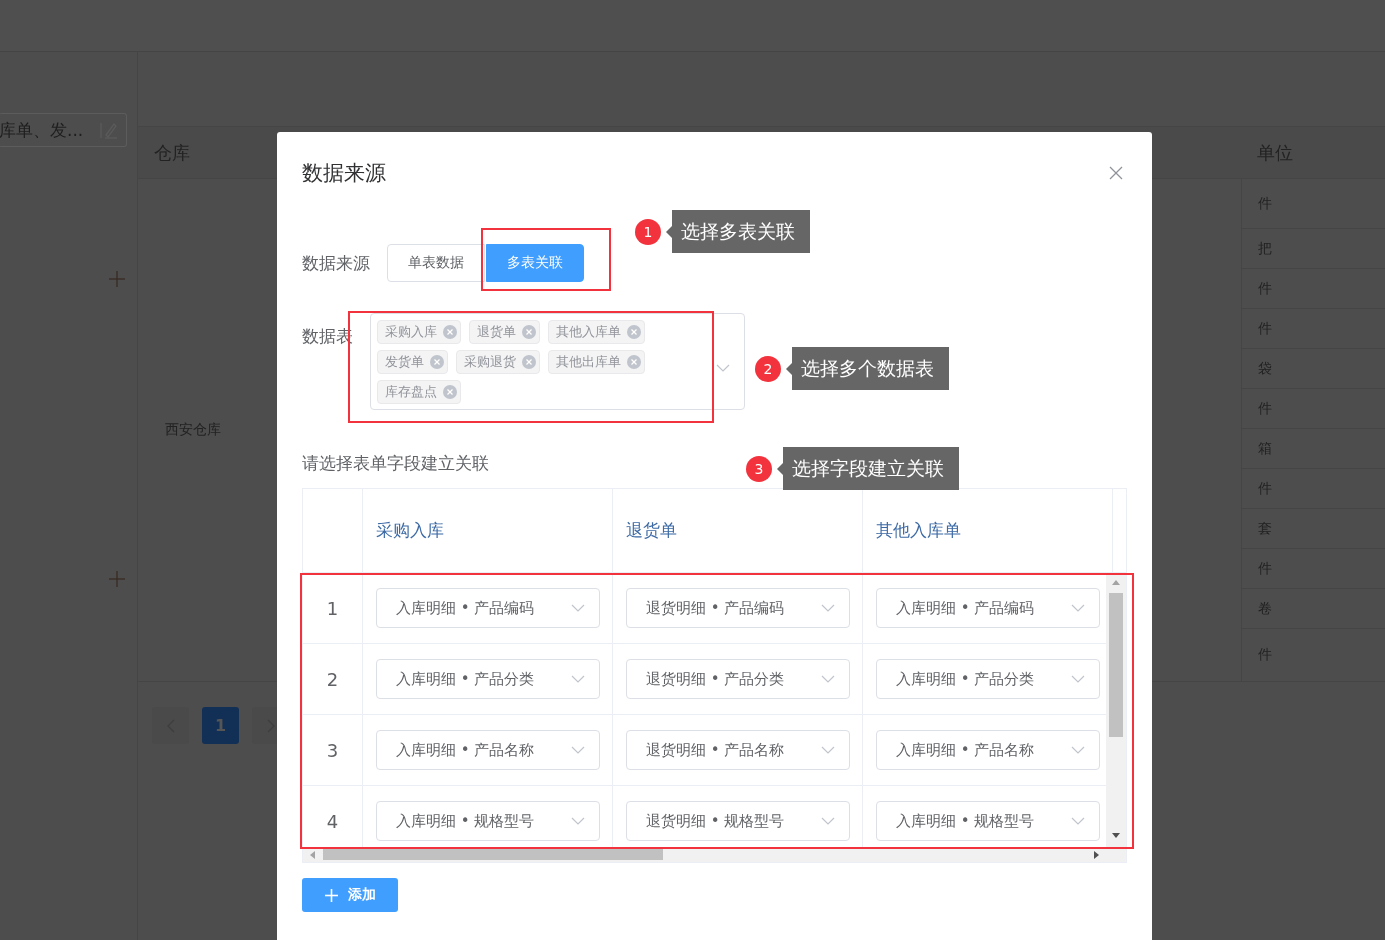 The image size is (1385, 940). What do you see at coordinates (1116, 710) in the screenshot?
I see `vertical-scrollbar` at bounding box center [1116, 710].